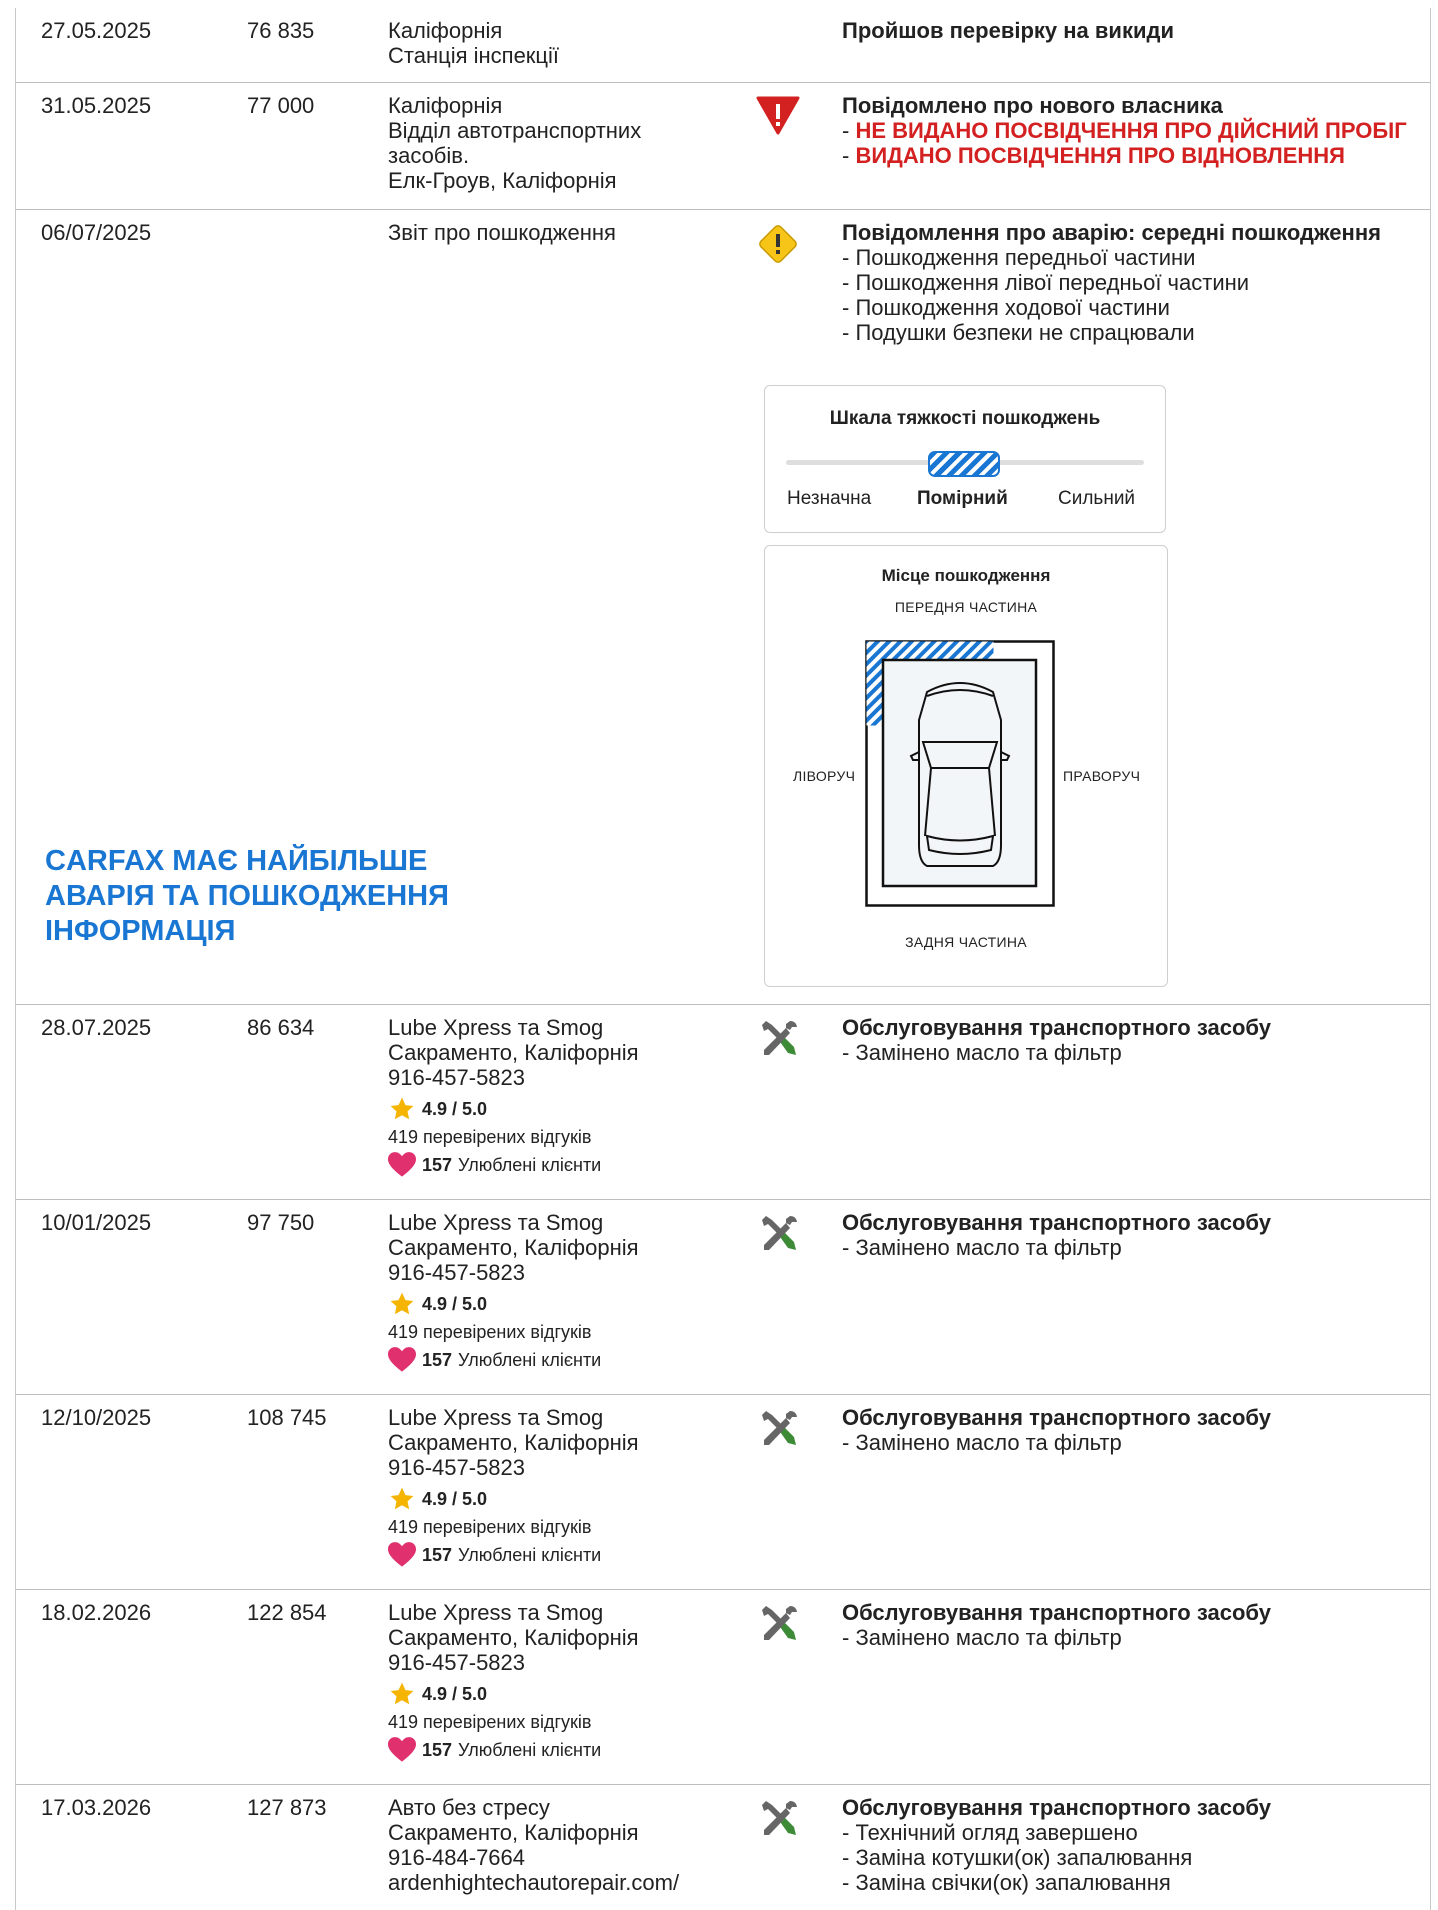 This screenshot has width=1438, height=1910. I want to click on row-odometer: 127 873, so click(287, 1807).